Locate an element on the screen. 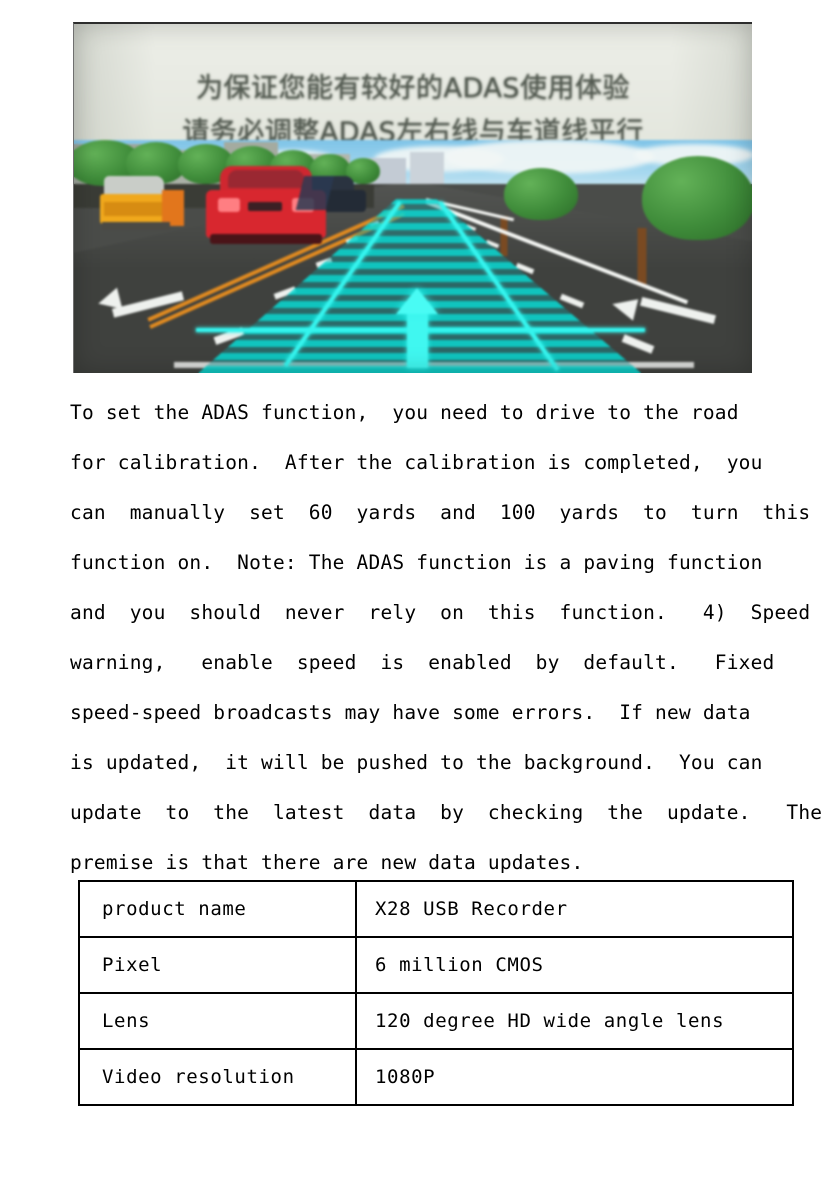 This screenshot has height=1182, width=827. building is located at coordinates (427, 170).